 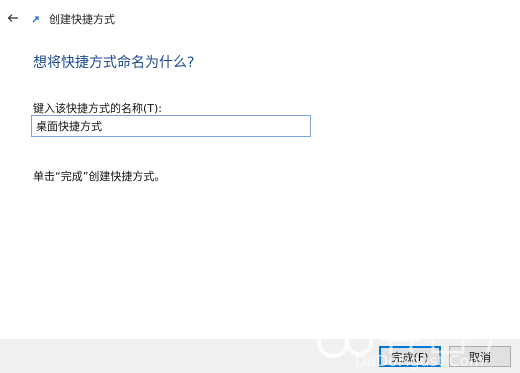 I want to click on cancel-button: 取消, so click(x=480, y=356).